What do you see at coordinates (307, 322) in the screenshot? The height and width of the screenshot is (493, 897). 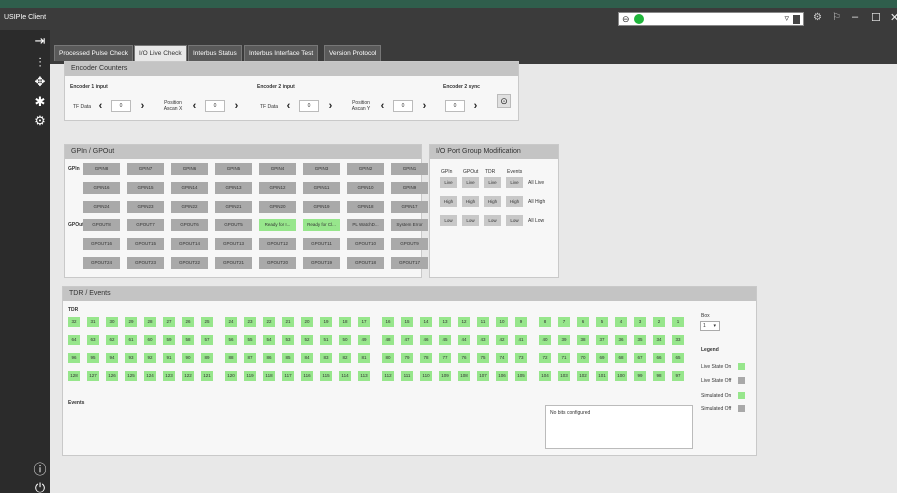 I see `tdr-bit: 20` at bounding box center [307, 322].